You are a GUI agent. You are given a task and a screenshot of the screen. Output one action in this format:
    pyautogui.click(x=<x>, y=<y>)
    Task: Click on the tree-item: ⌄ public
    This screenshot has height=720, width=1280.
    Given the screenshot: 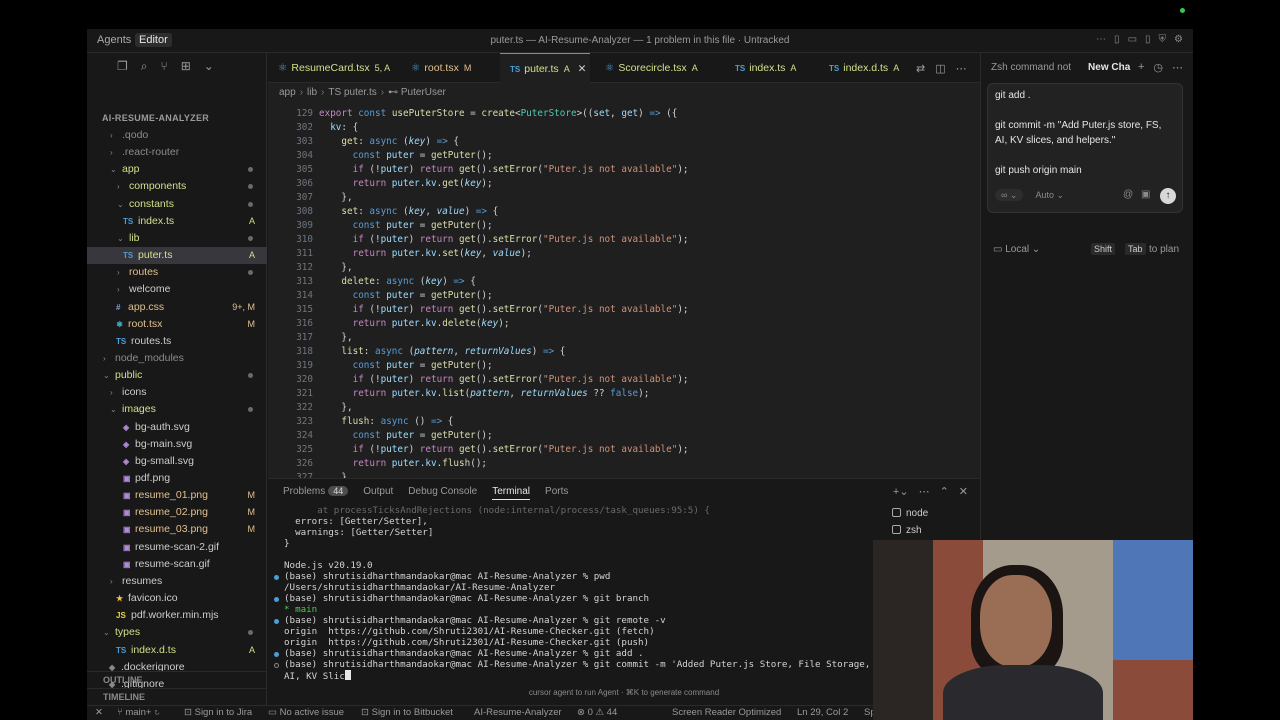 What is the action you would take?
    pyautogui.click(x=177, y=375)
    